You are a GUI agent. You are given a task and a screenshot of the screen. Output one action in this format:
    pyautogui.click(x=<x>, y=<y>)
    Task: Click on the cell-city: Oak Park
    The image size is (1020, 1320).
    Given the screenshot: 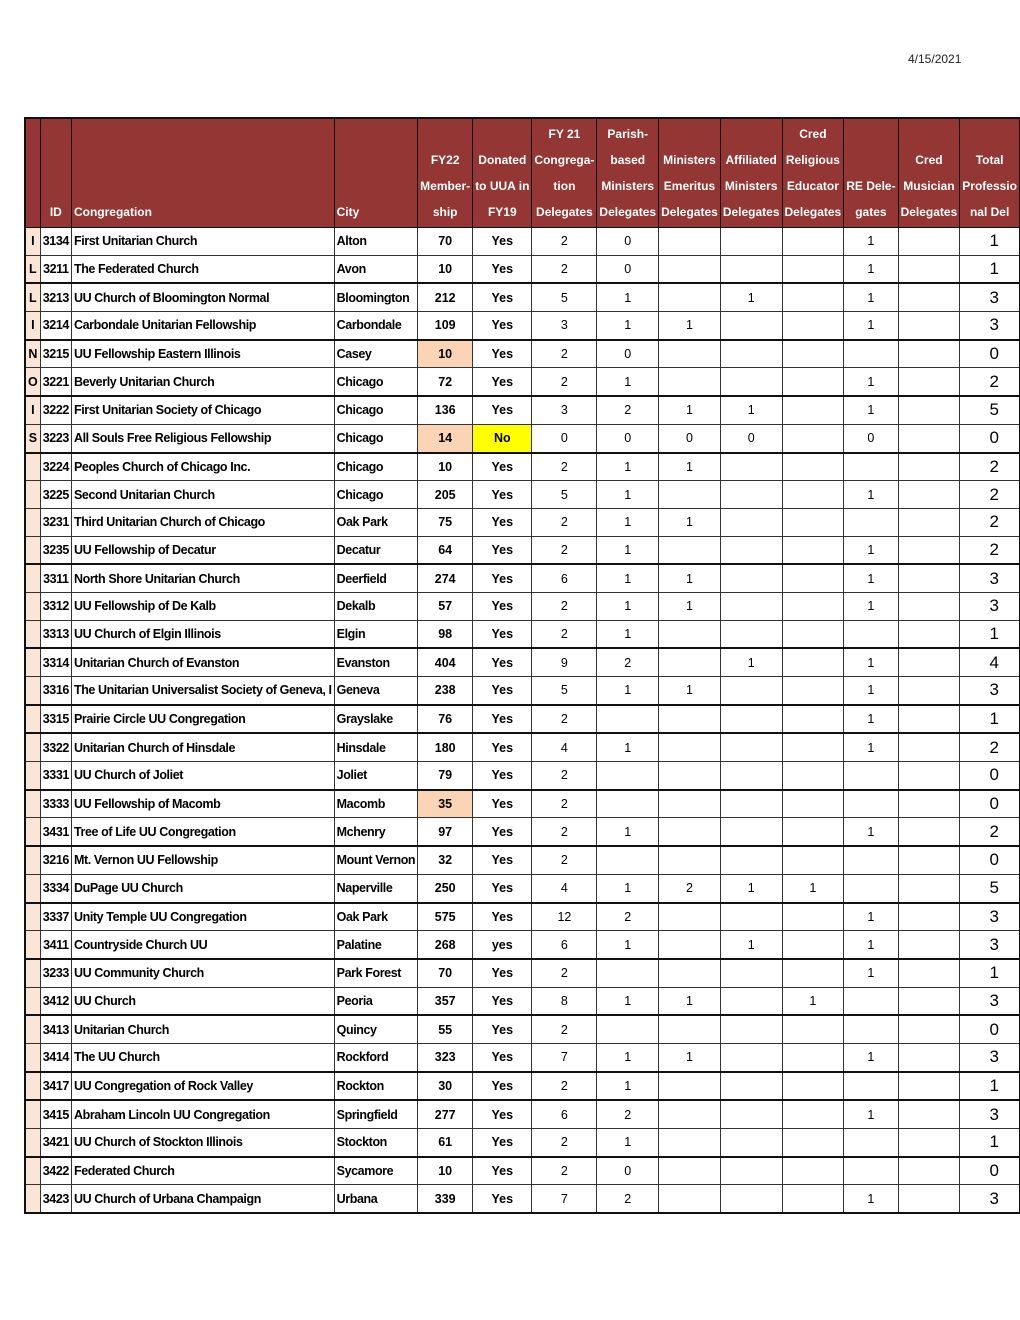 What is the action you would take?
    pyautogui.click(x=376, y=916)
    